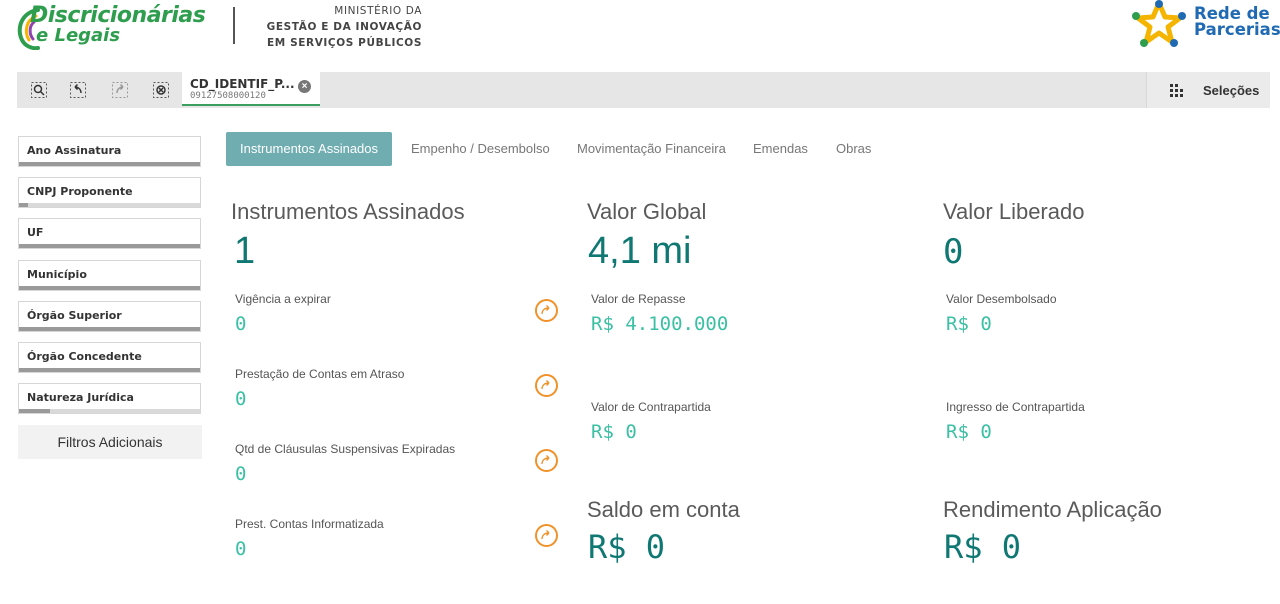  I want to click on tab-movimentacao-financeira: Movimentação Financeira, so click(651, 149).